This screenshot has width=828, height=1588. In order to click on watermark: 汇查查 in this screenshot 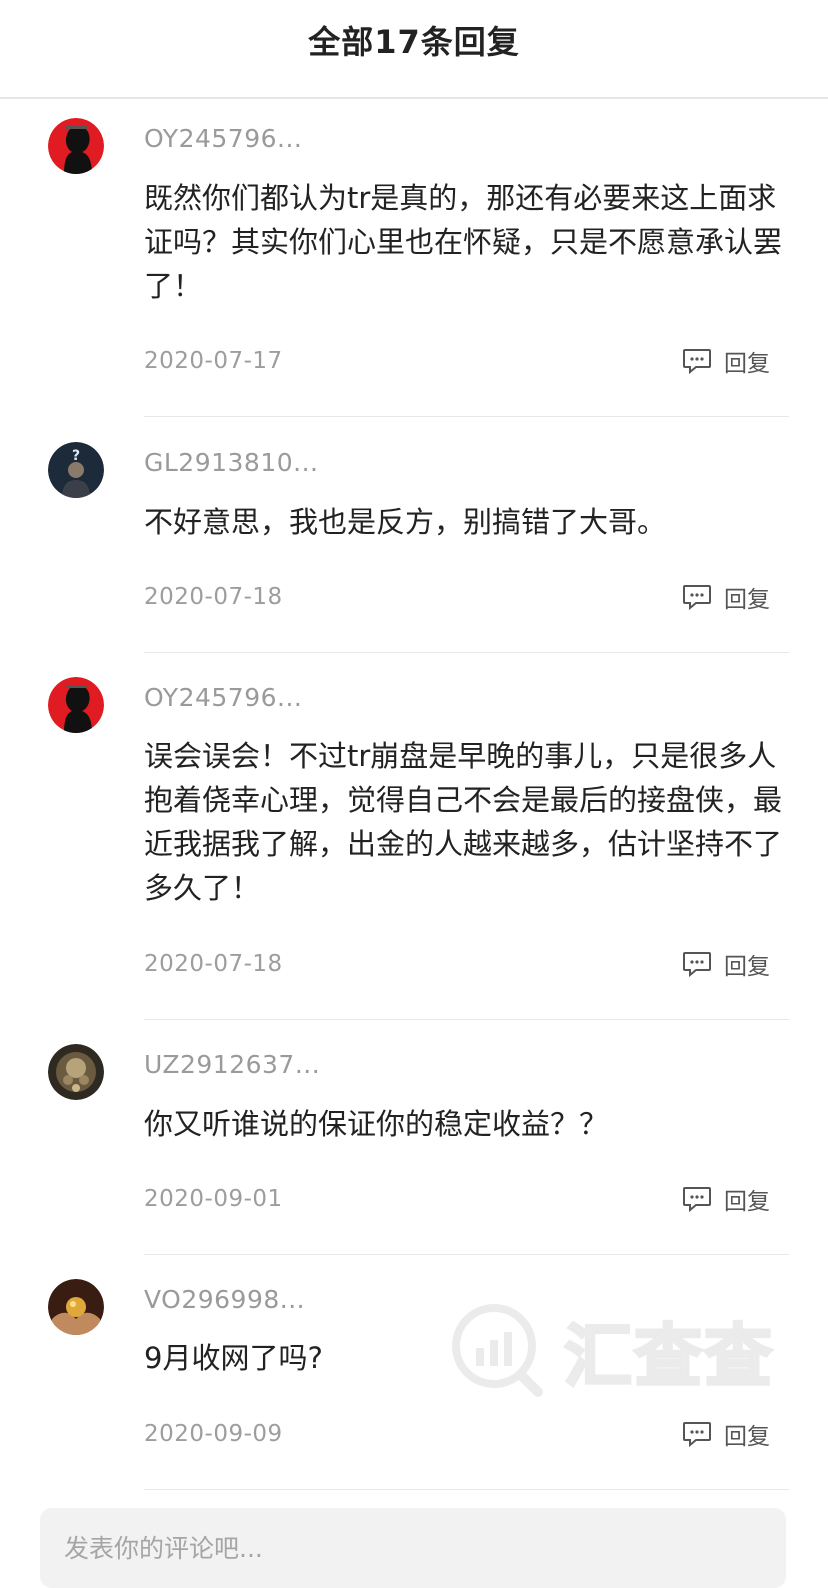, I will do `click(620, 1350)`.